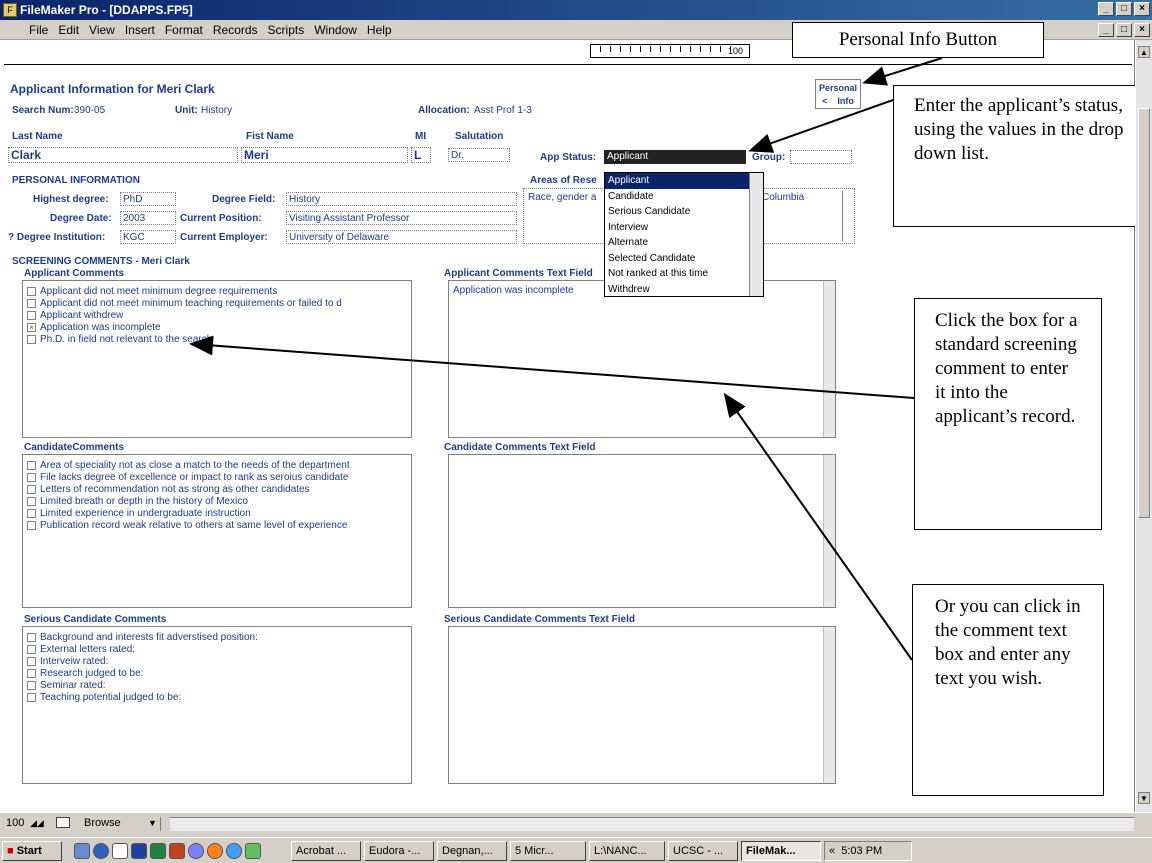  Describe the element at coordinates (177, 850) in the screenshot. I see `powerpoint-icon` at that location.